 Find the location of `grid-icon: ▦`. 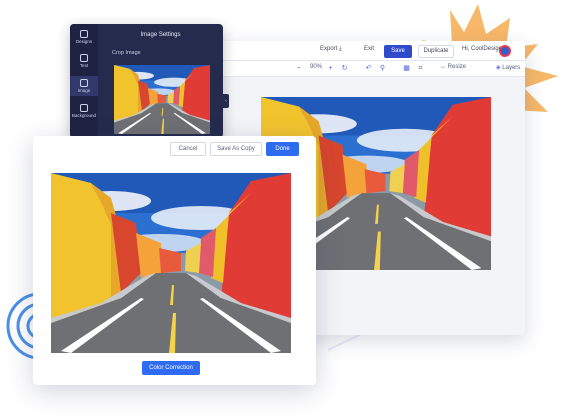

grid-icon: ▦ is located at coordinates (406, 68).